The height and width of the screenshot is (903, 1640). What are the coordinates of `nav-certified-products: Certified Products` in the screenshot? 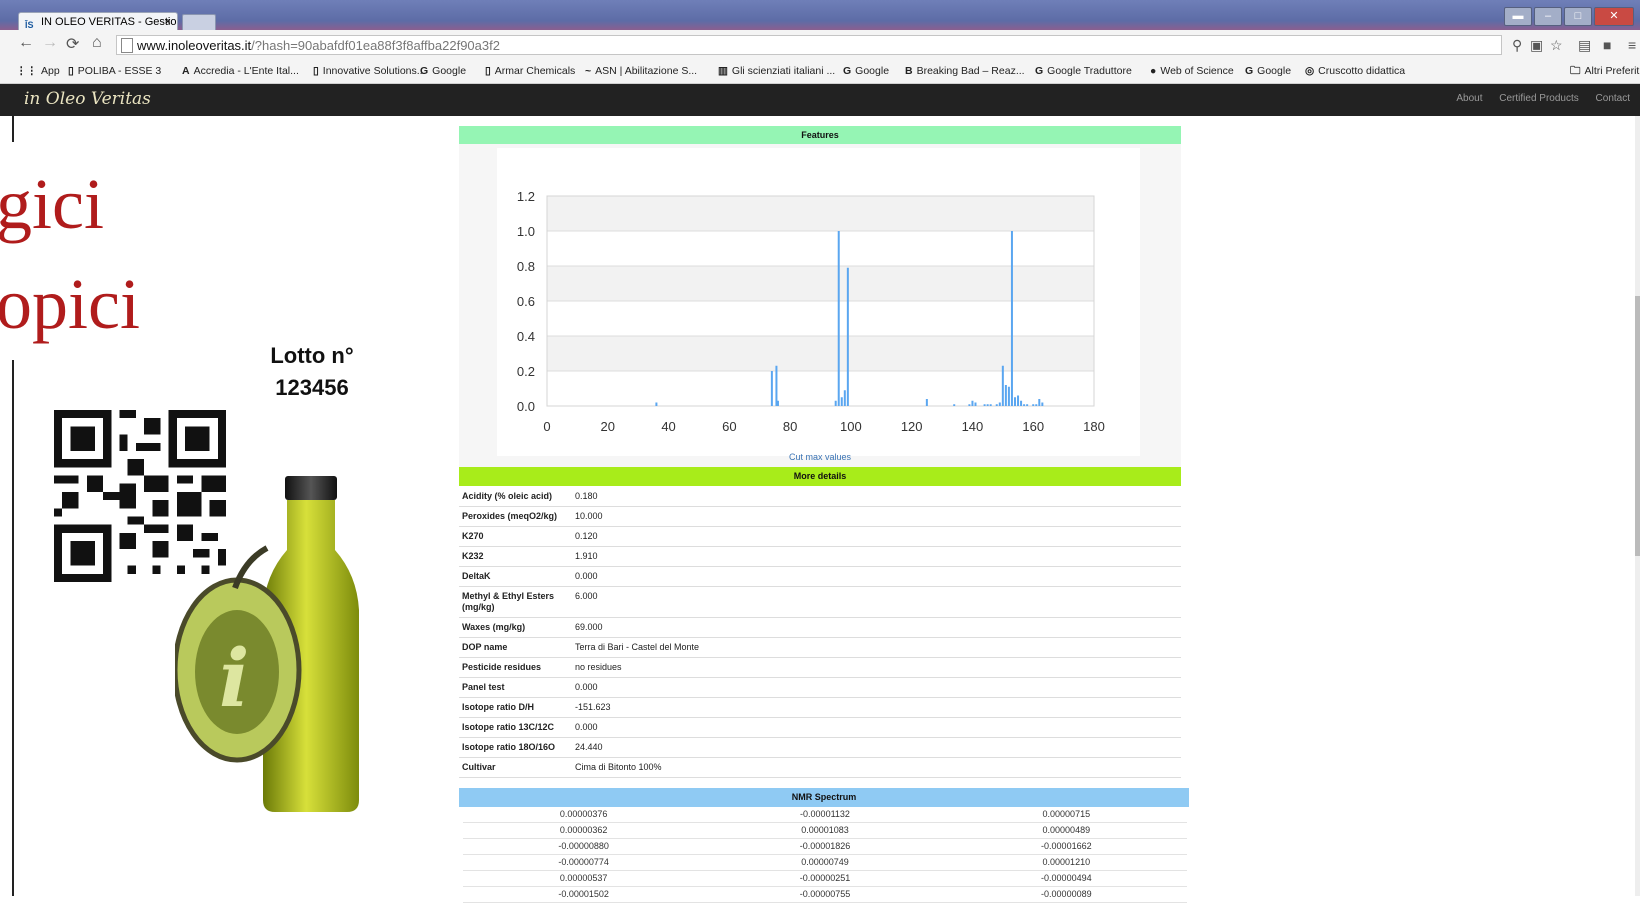 It's located at (1538, 98).